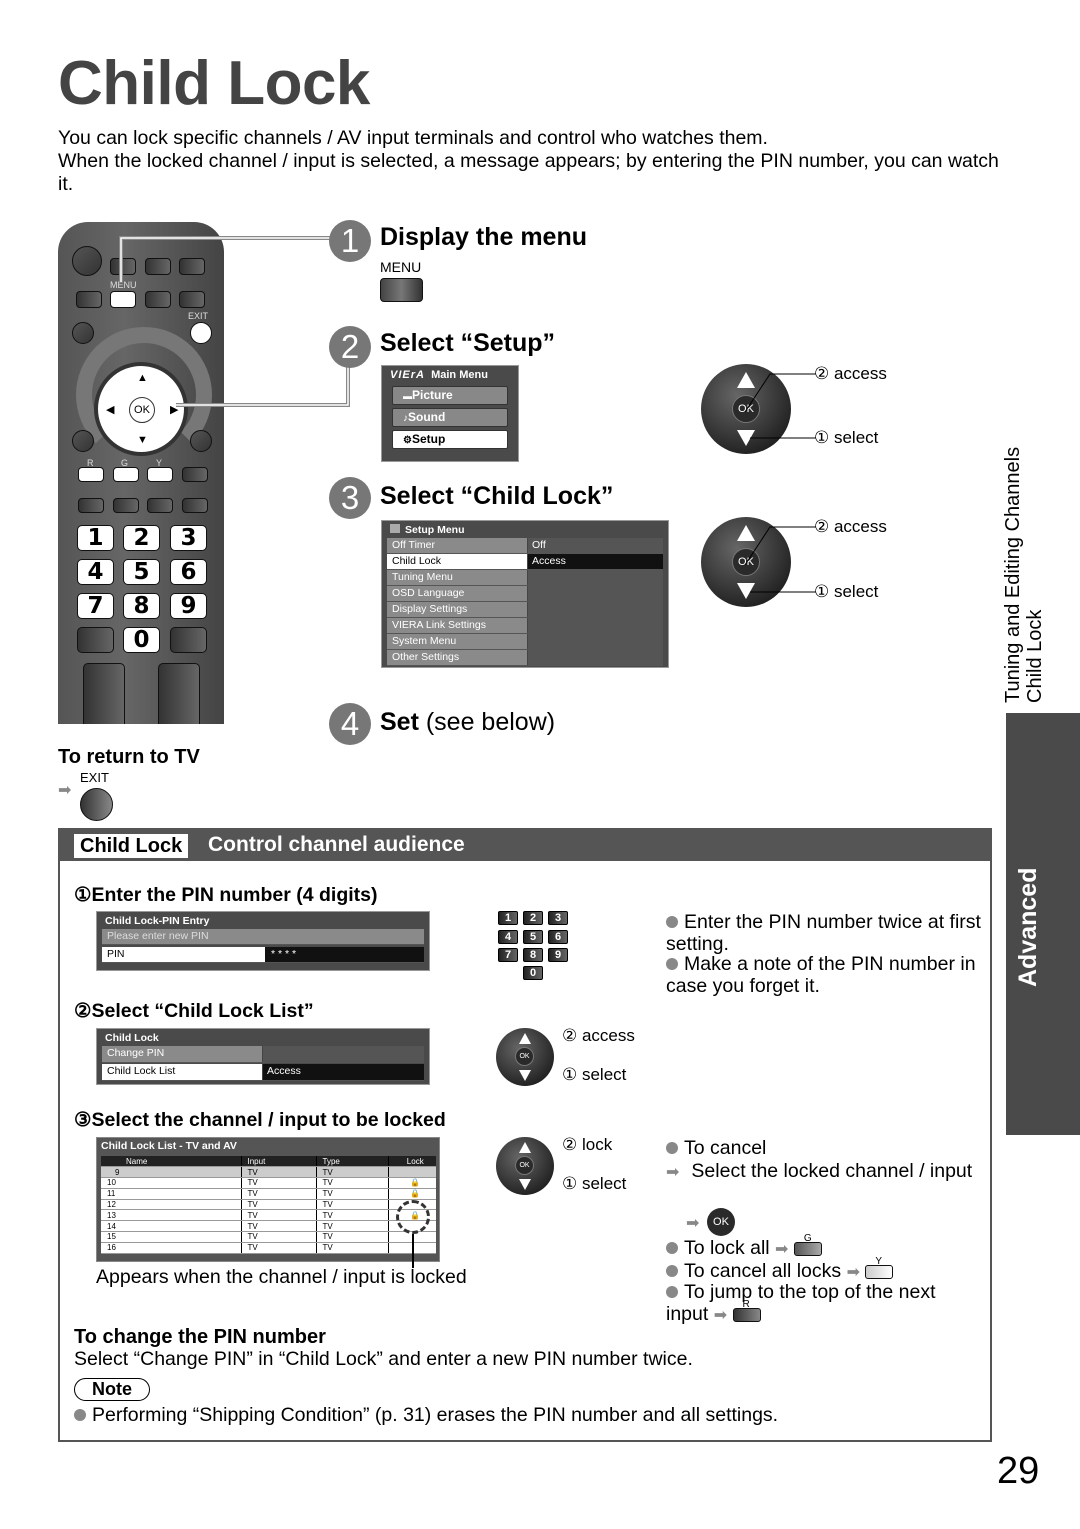 The height and width of the screenshot is (1529, 1080). Describe the element at coordinates (832, 1171) in the screenshot. I see `tip-text: Select the locked channel / input` at that location.